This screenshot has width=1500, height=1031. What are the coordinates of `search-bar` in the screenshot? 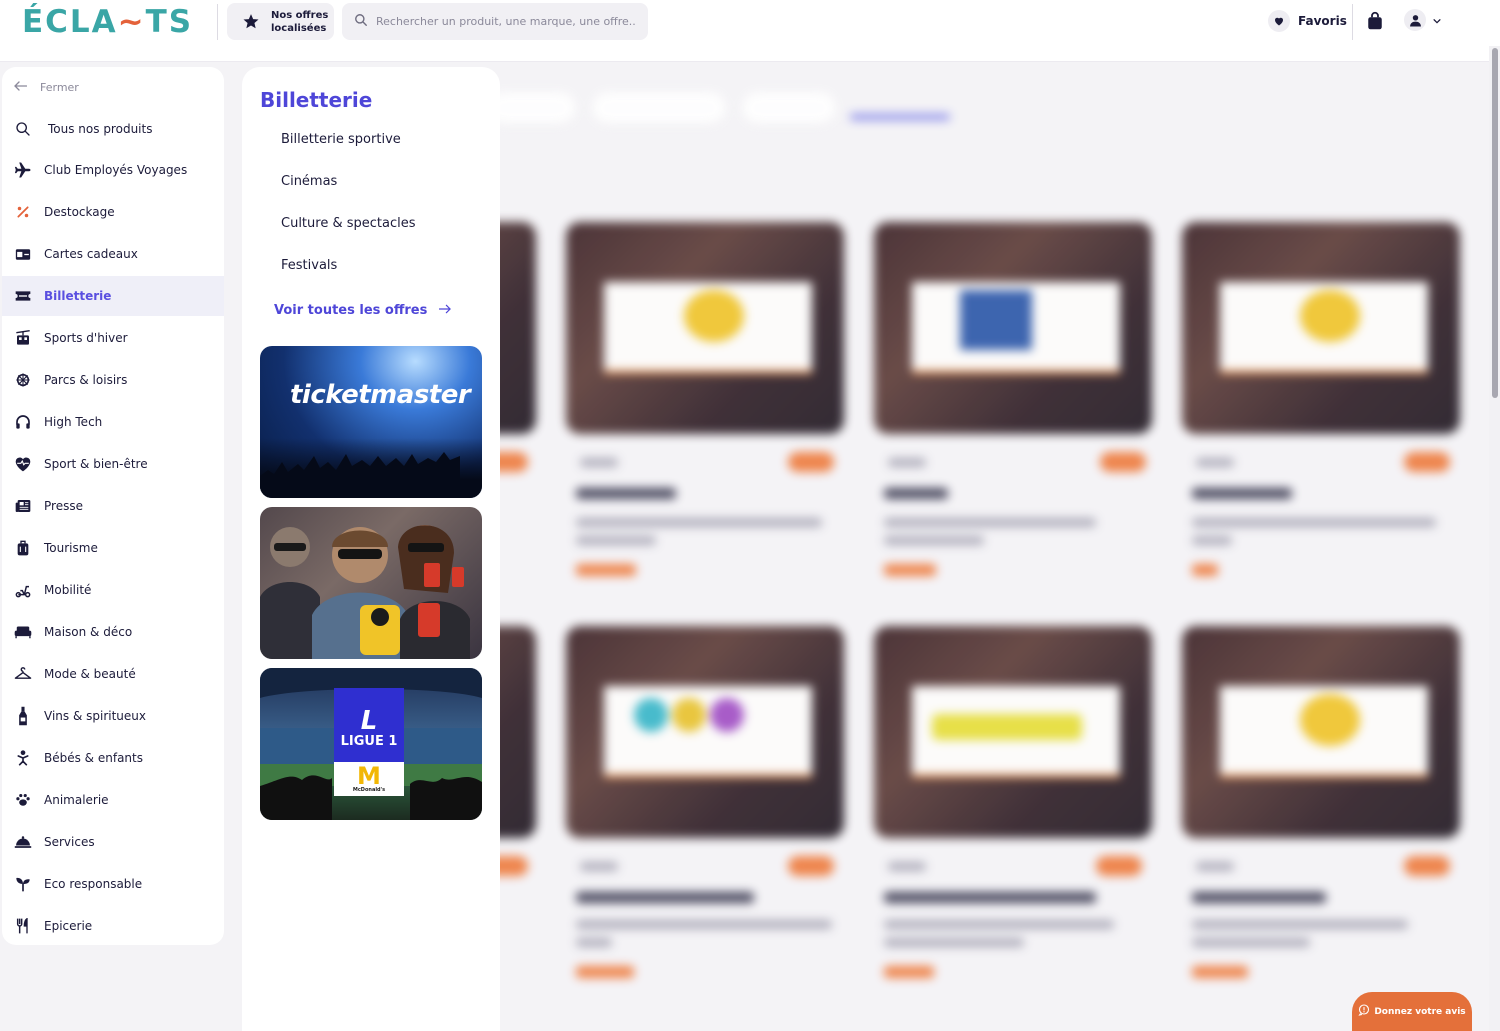 It's located at (495, 21).